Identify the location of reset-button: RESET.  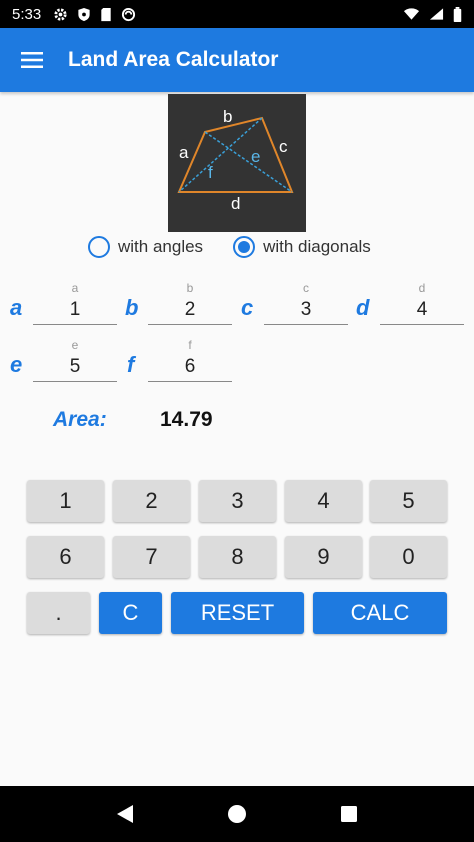
(237, 613).